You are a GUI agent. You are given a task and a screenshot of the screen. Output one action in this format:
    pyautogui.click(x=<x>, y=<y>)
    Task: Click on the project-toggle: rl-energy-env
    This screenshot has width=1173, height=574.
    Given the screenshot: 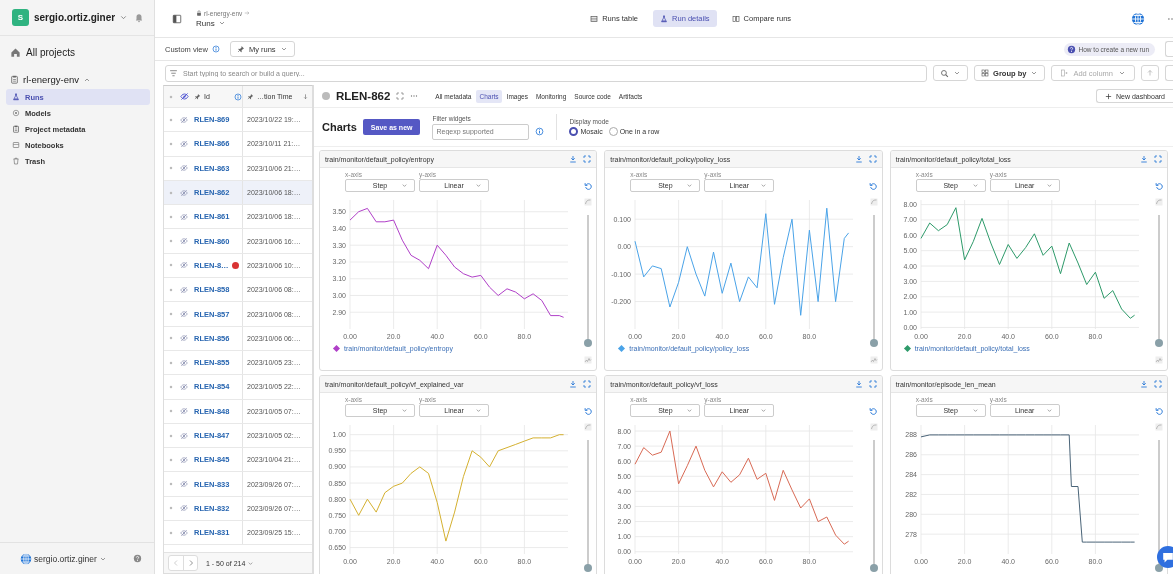 What is the action you would take?
    pyautogui.click(x=77, y=81)
    